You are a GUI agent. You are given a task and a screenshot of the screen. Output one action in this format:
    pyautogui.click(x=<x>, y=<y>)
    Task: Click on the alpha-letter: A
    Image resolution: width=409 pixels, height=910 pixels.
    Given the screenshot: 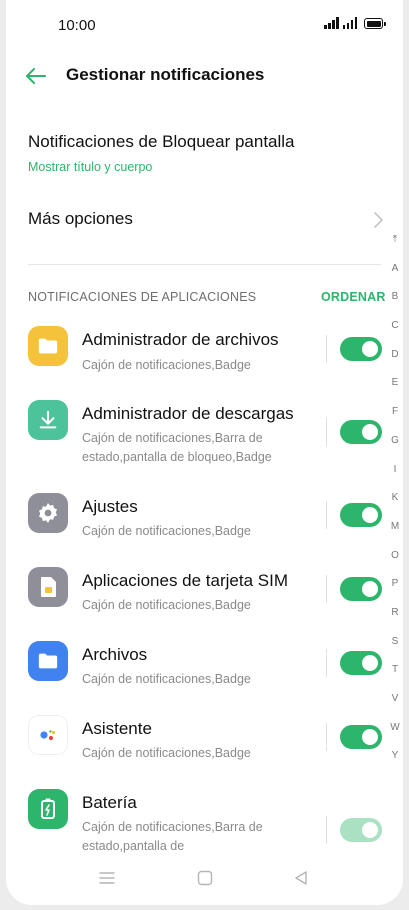 What is the action you would take?
    pyautogui.click(x=394, y=269)
    